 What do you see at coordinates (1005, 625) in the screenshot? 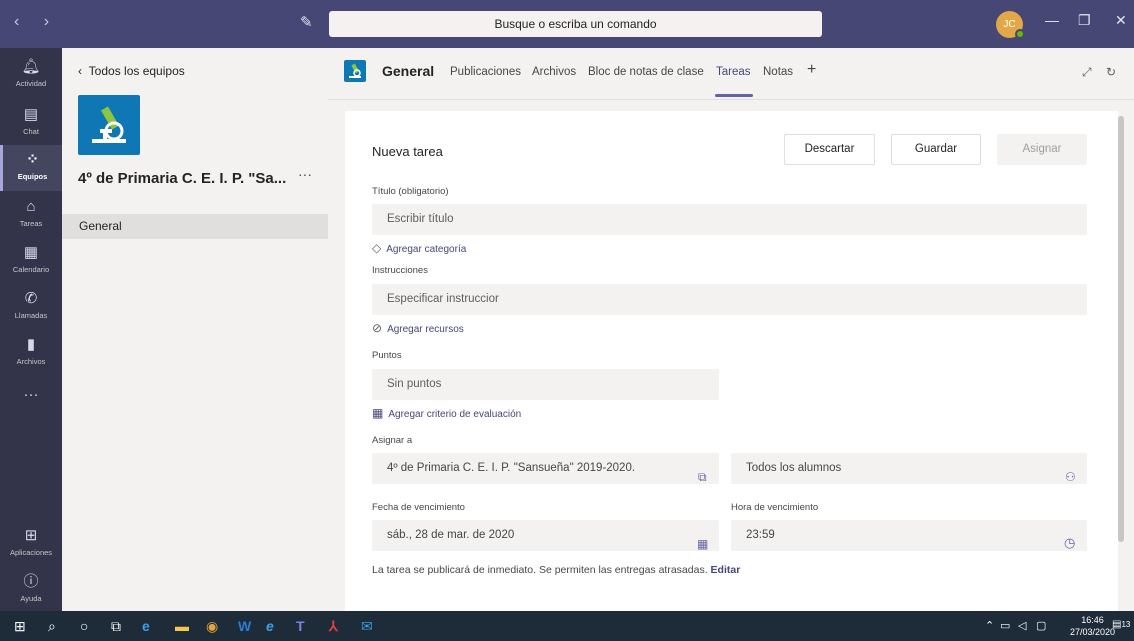
I see `network-icon: ▭` at bounding box center [1005, 625].